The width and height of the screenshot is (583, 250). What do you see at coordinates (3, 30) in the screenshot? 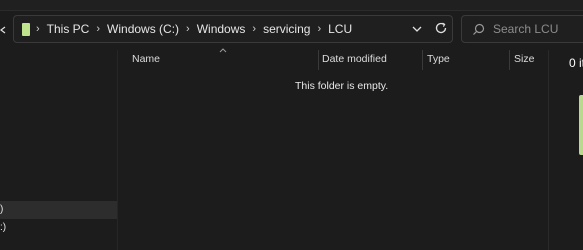
I see `back-arrow-icon` at bounding box center [3, 30].